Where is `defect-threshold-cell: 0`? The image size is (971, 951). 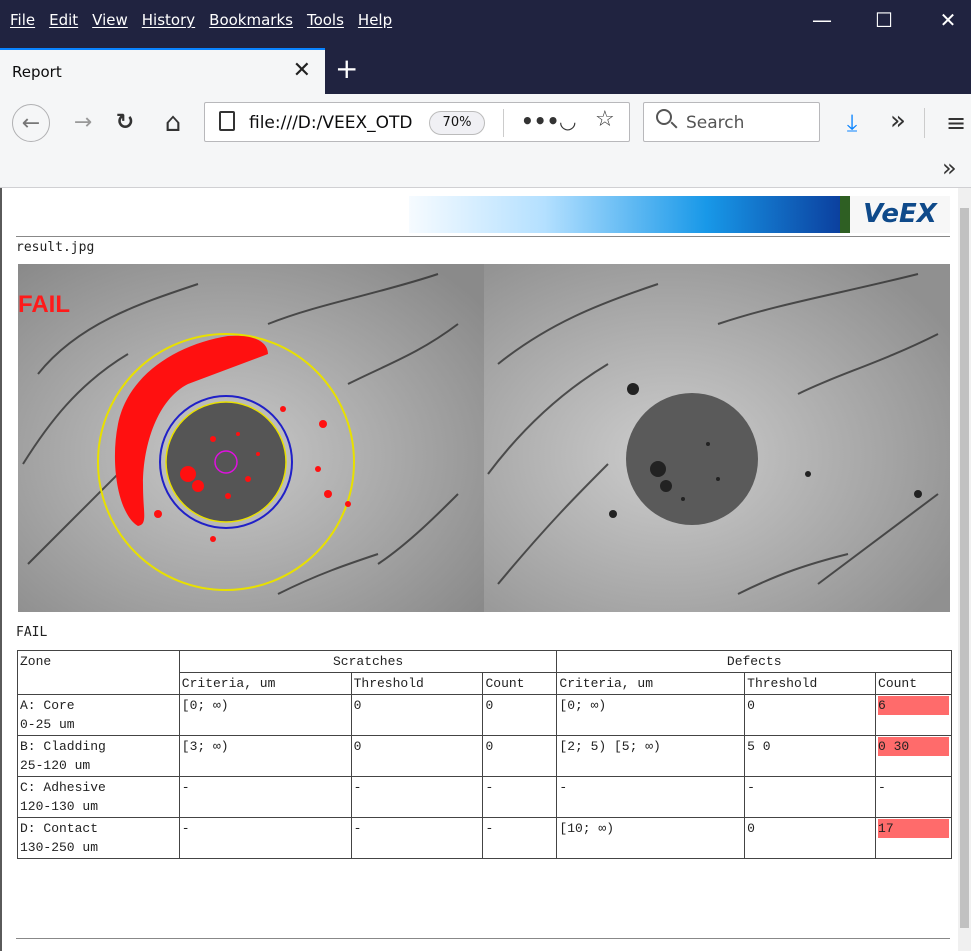 defect-threshold-cell: 0 is located at coordinates (810, 838).